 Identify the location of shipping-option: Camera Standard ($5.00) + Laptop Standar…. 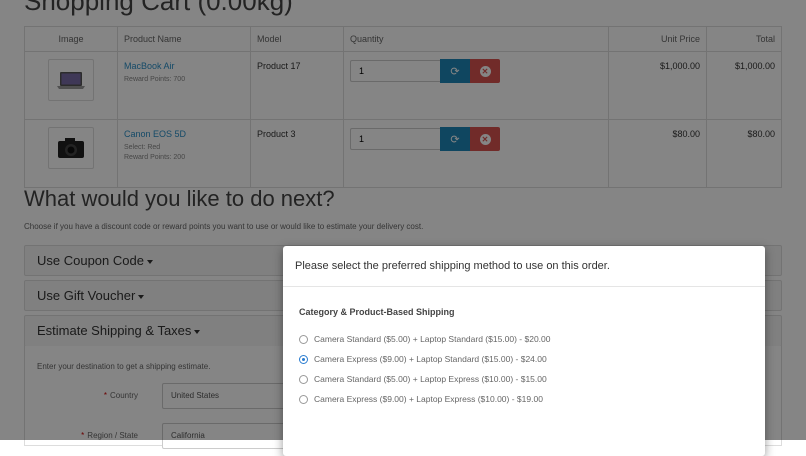
(524, 339).